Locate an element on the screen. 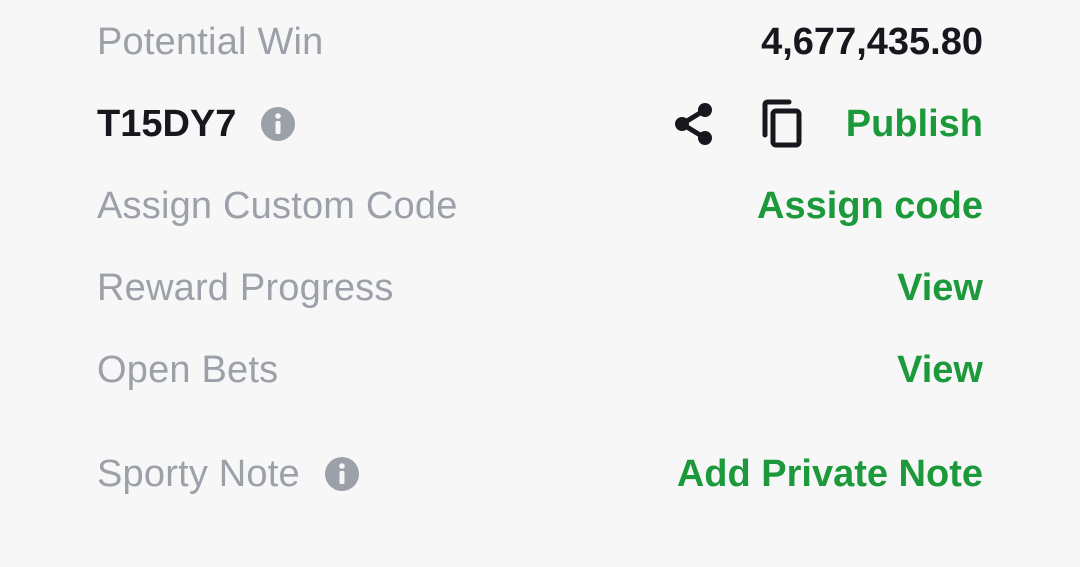 This screenshot has height=567, width=1080. reward-progress-row: Reward Progress View is located at coordinates (540, 288).